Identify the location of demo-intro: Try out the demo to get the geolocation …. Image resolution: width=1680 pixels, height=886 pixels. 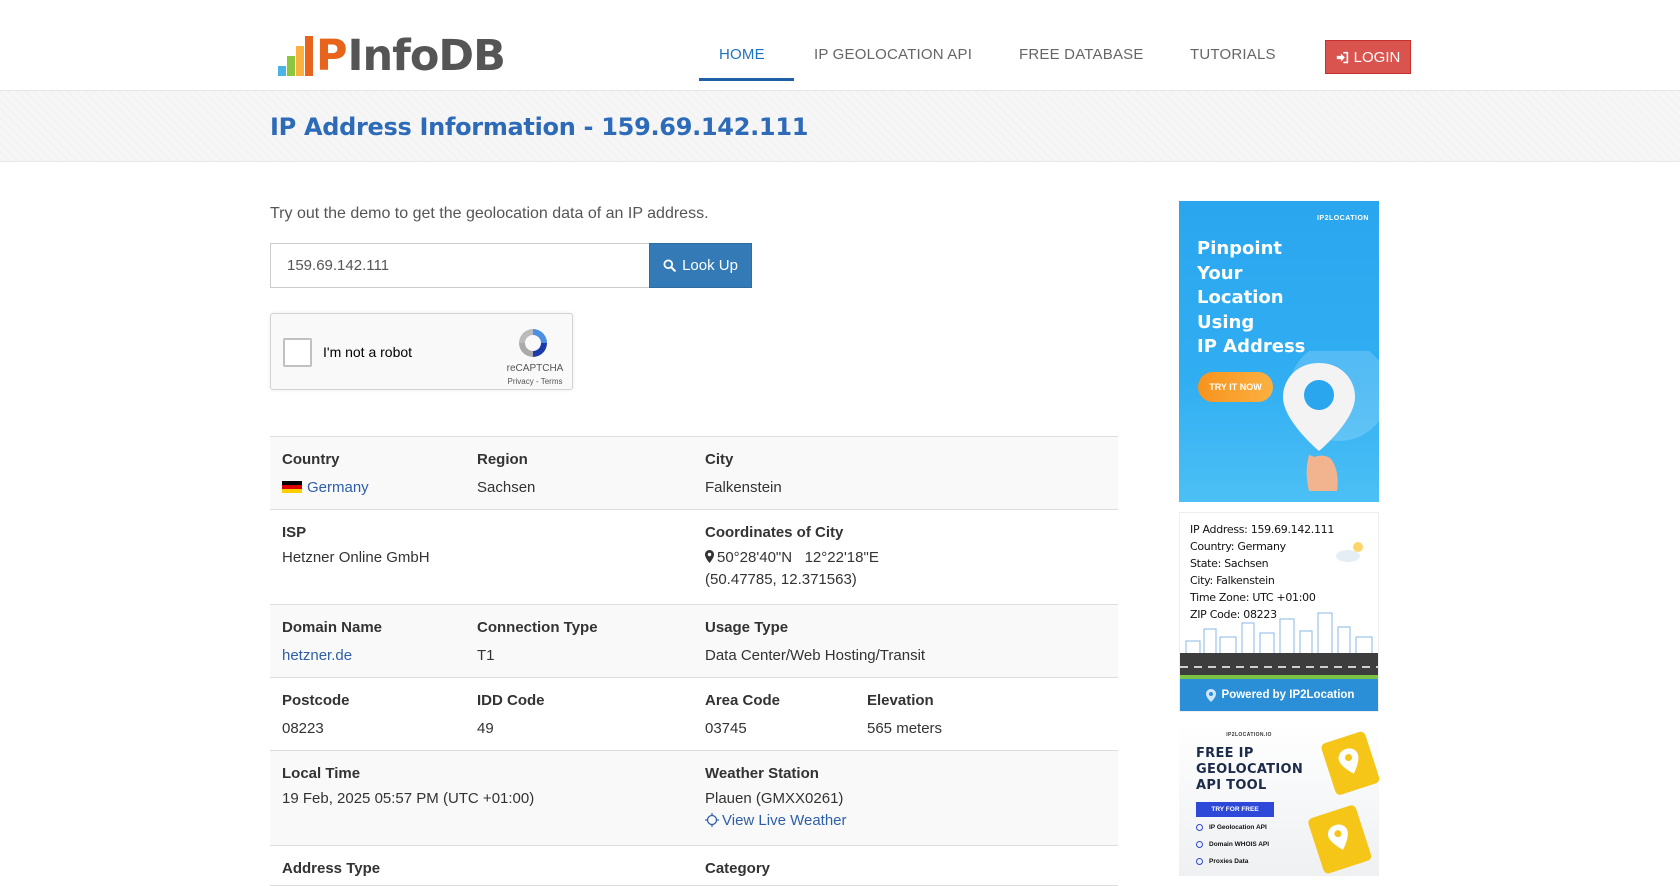
(489, 213).